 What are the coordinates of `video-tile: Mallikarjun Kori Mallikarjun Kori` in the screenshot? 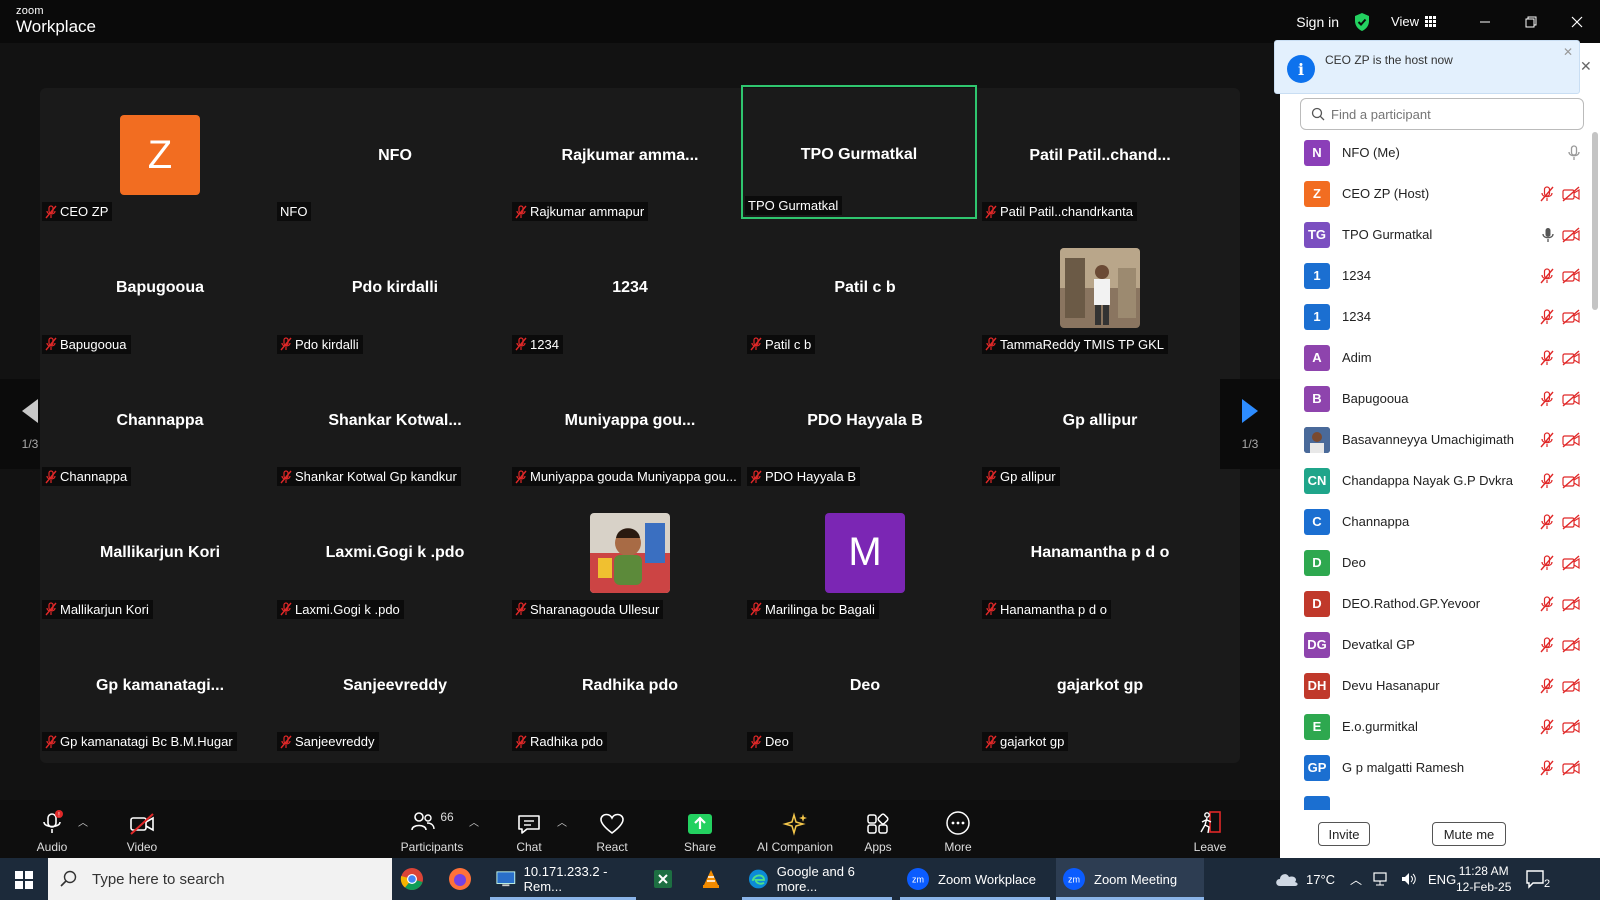 It's located at (160, 553).